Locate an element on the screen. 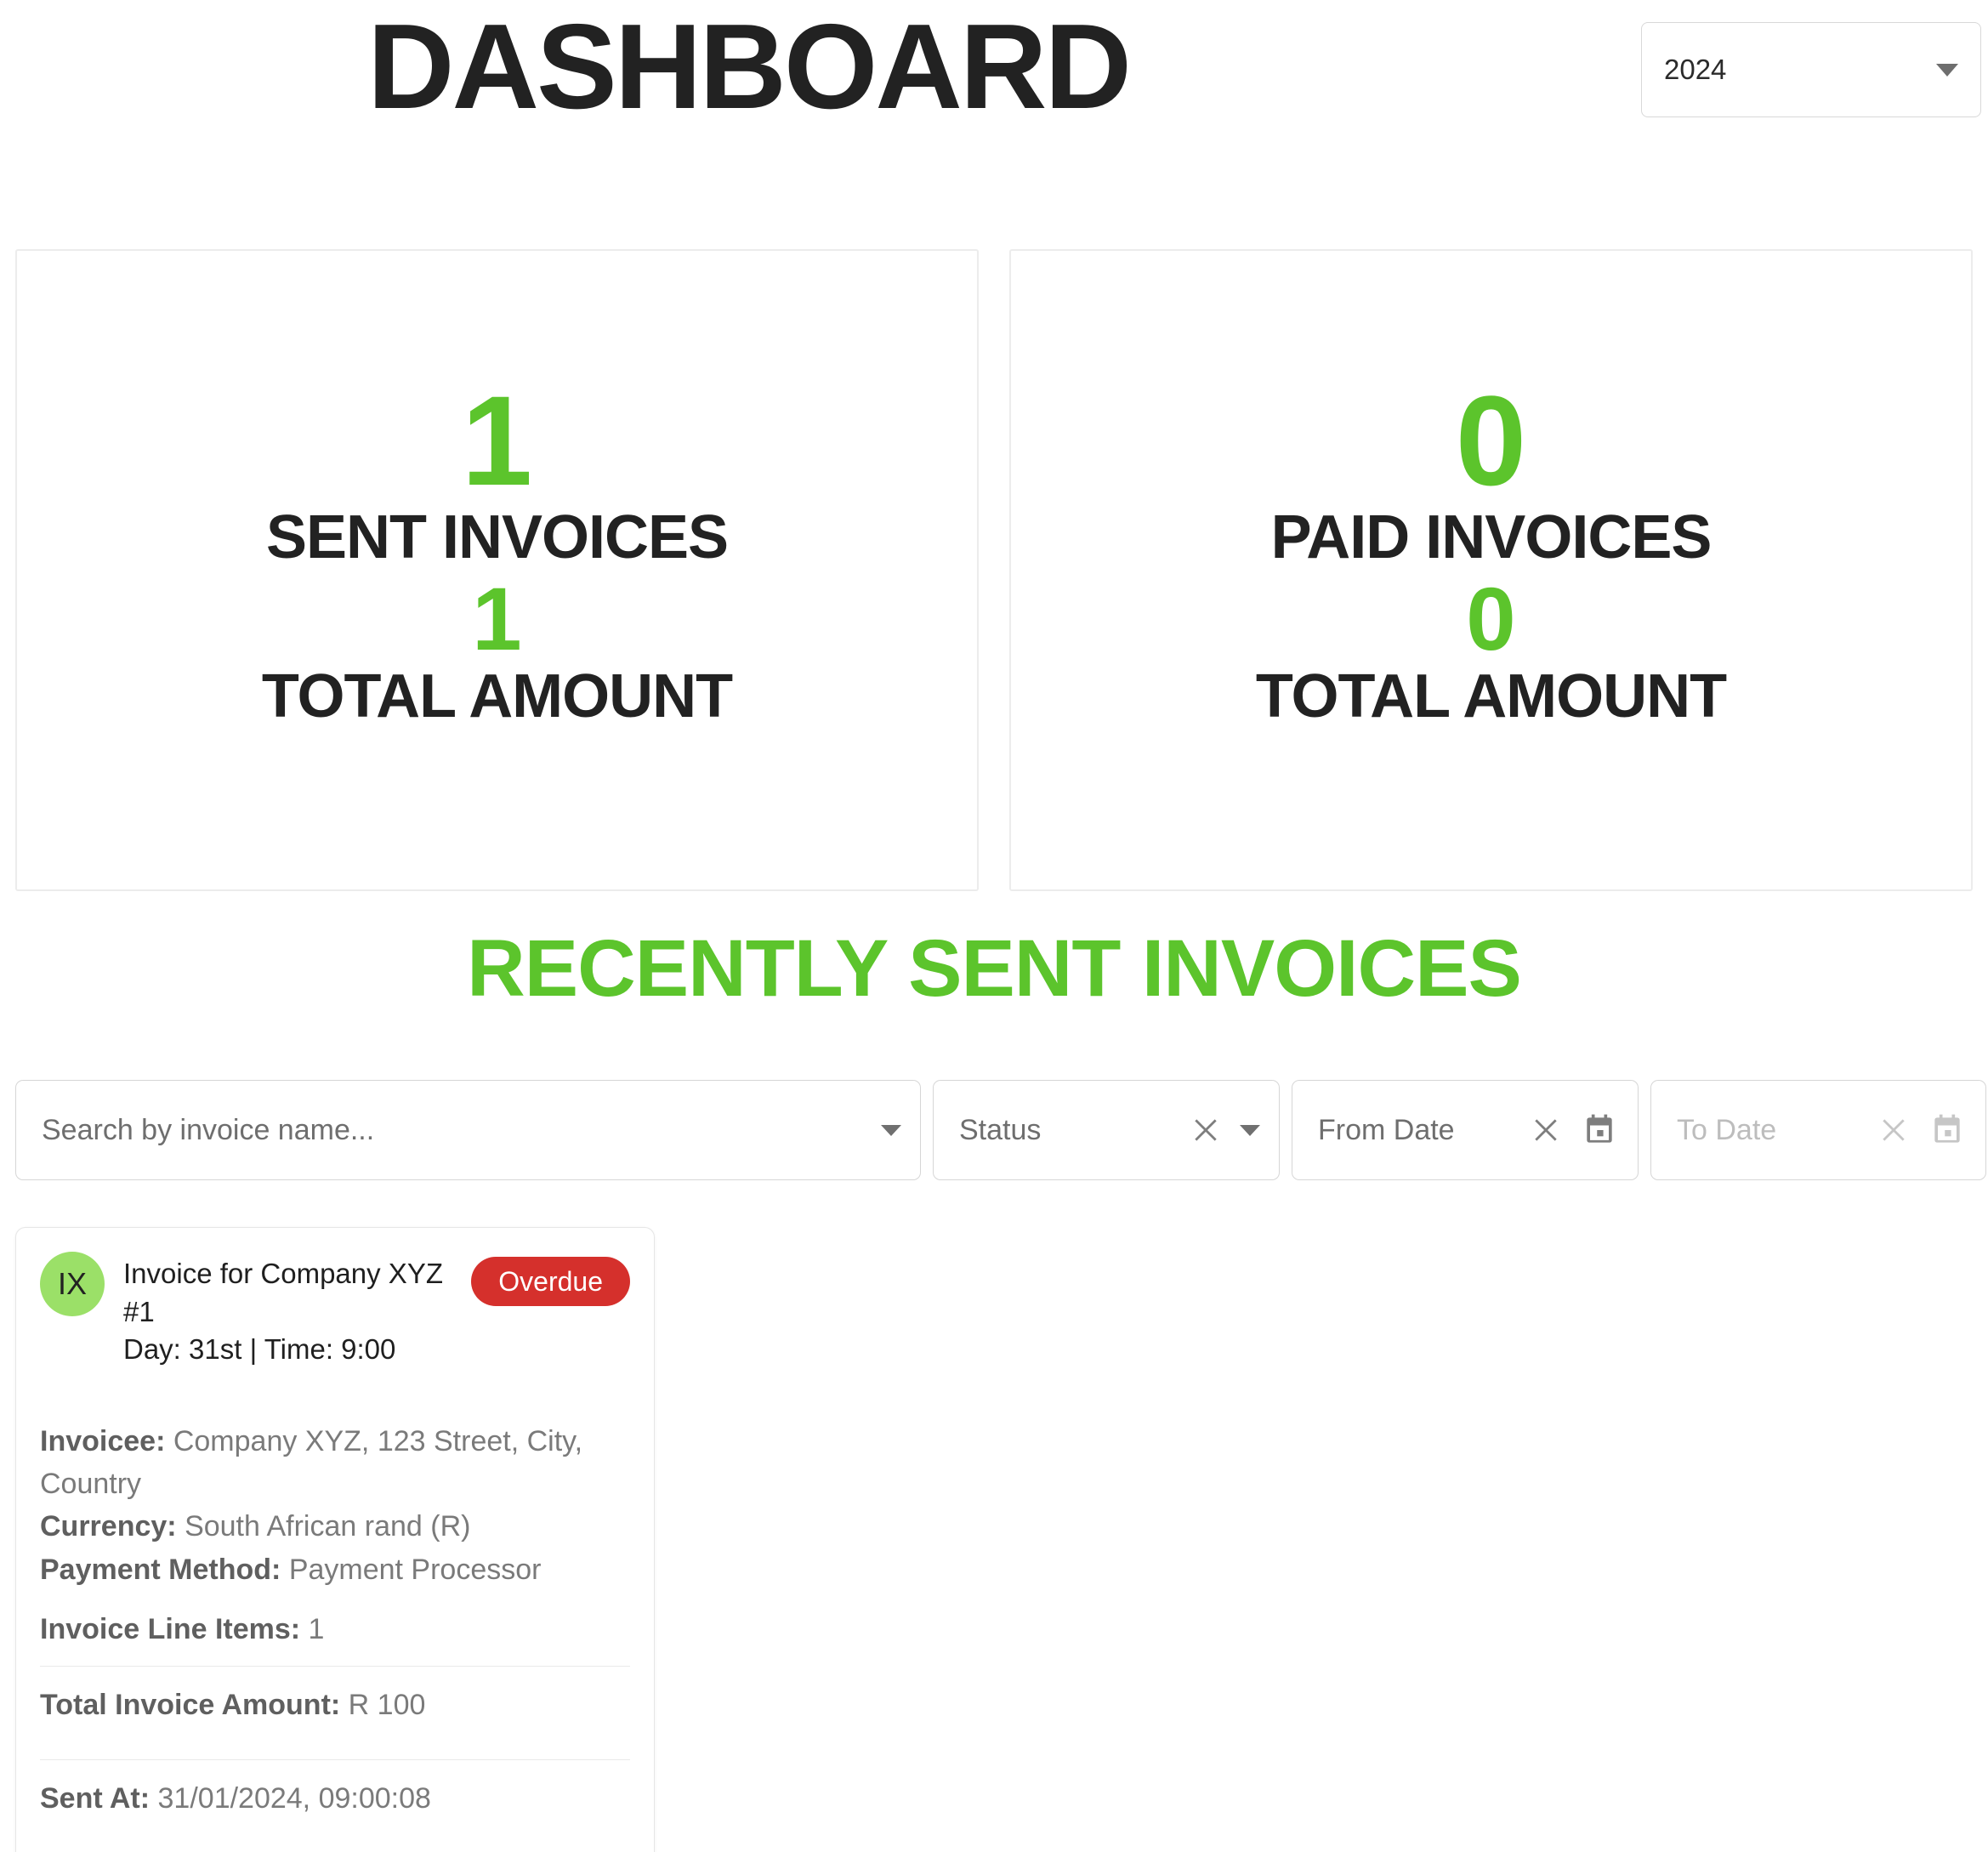 This screenshot has width=1988, height=1852. invoice-sent-at-value: 31/01/2024, 09:00:08 is located at coordinates (294, 1798).